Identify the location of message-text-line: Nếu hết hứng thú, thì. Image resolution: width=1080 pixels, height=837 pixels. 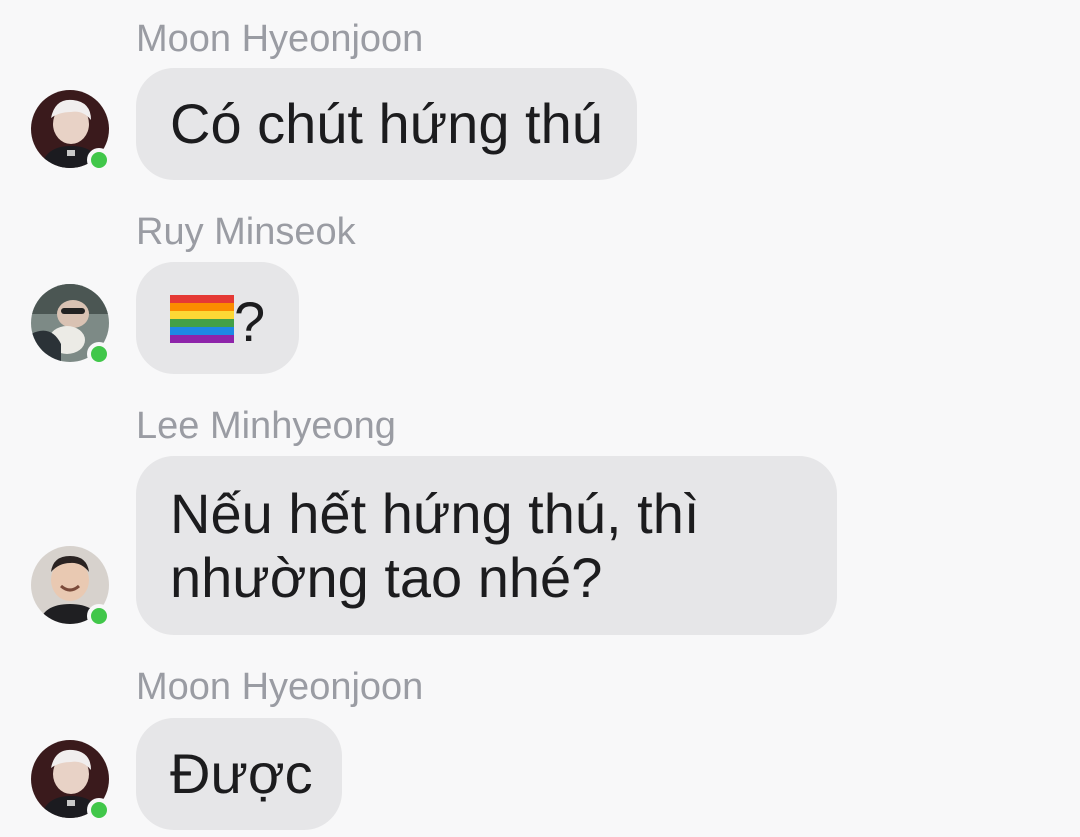
(435, 513).